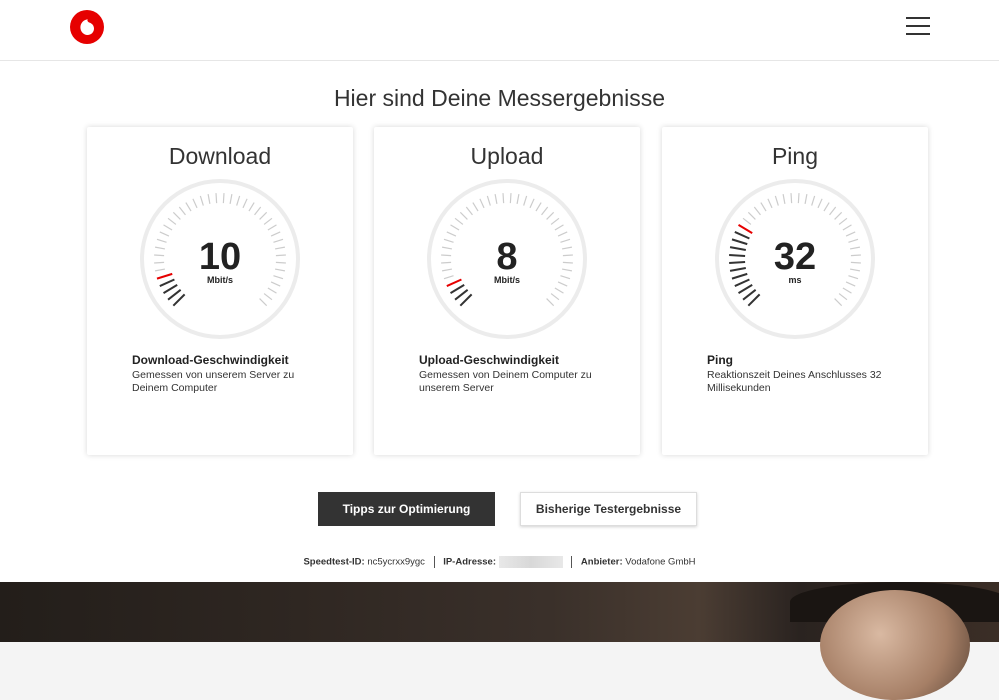 The width and height of the screenshot is (999, 700). Describe the element at coordinates (608, 509) in the screenshot. I see `history-button: Bisherige Testergebnisse` at that location.